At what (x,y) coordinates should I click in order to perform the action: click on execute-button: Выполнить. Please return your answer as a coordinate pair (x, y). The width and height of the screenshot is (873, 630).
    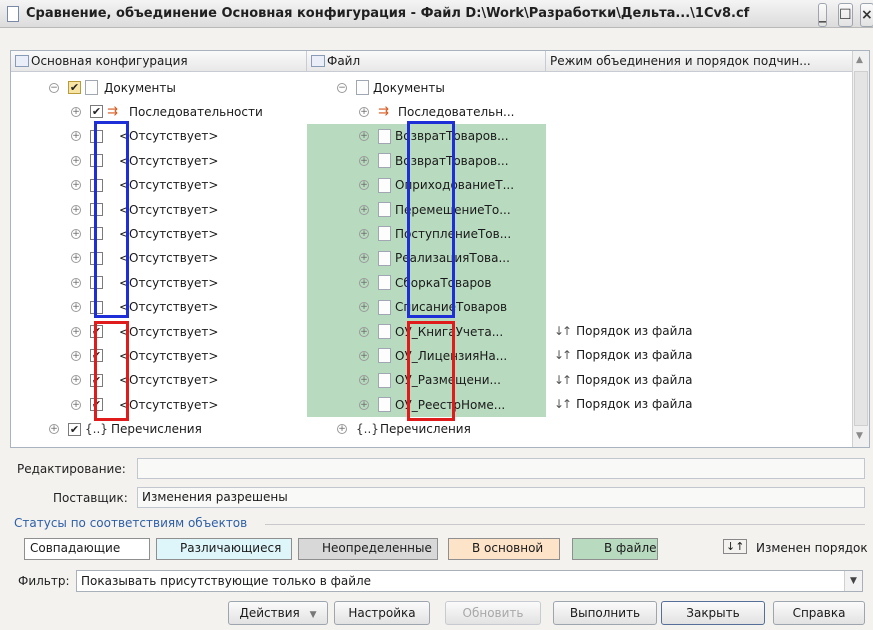
    Looking at the image, I should click on (605, 613).